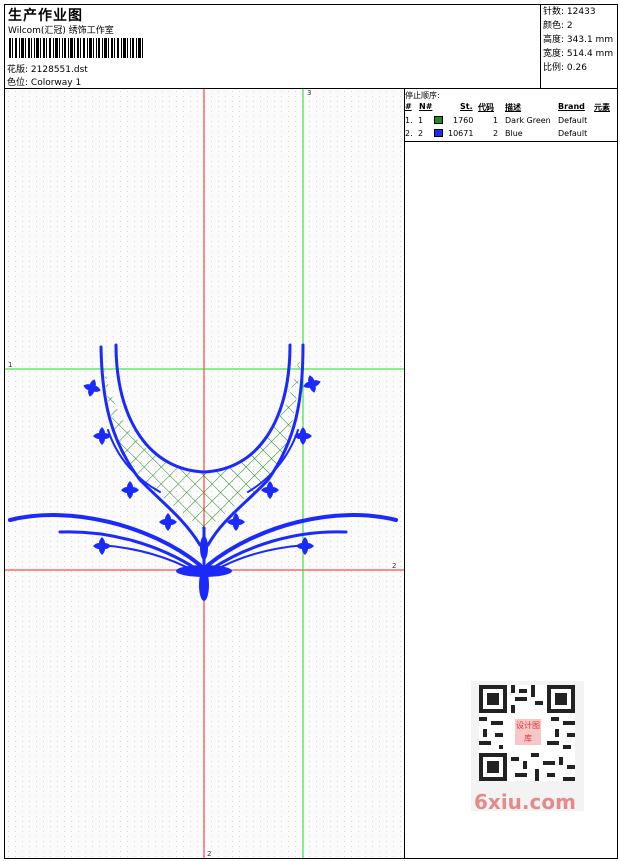 This screenshot has height=861, width=620. Describe the element at coordinates (466, 106) in the screenshot. I see `col-header-stitches: St.` at that location.